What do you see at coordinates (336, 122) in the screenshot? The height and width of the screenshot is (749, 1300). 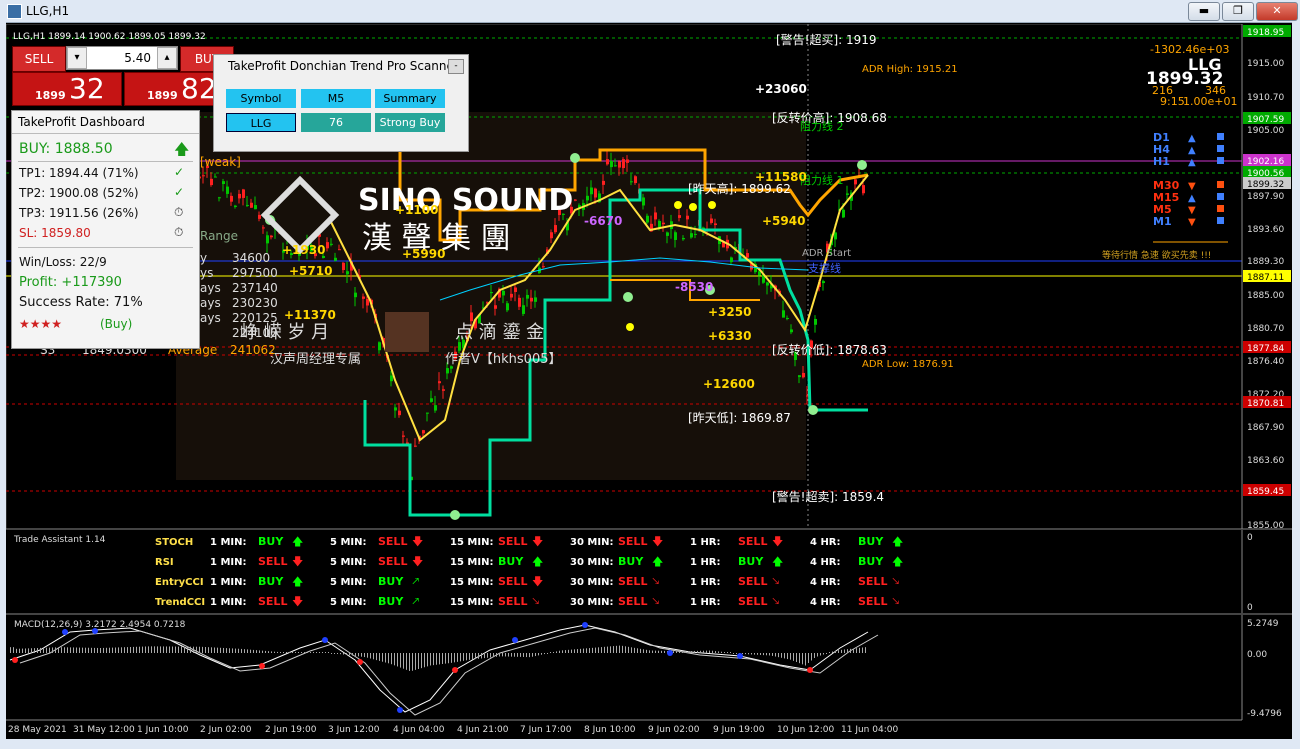 I see `scanner-cell-value: 76` at bounding box center [336, 122].